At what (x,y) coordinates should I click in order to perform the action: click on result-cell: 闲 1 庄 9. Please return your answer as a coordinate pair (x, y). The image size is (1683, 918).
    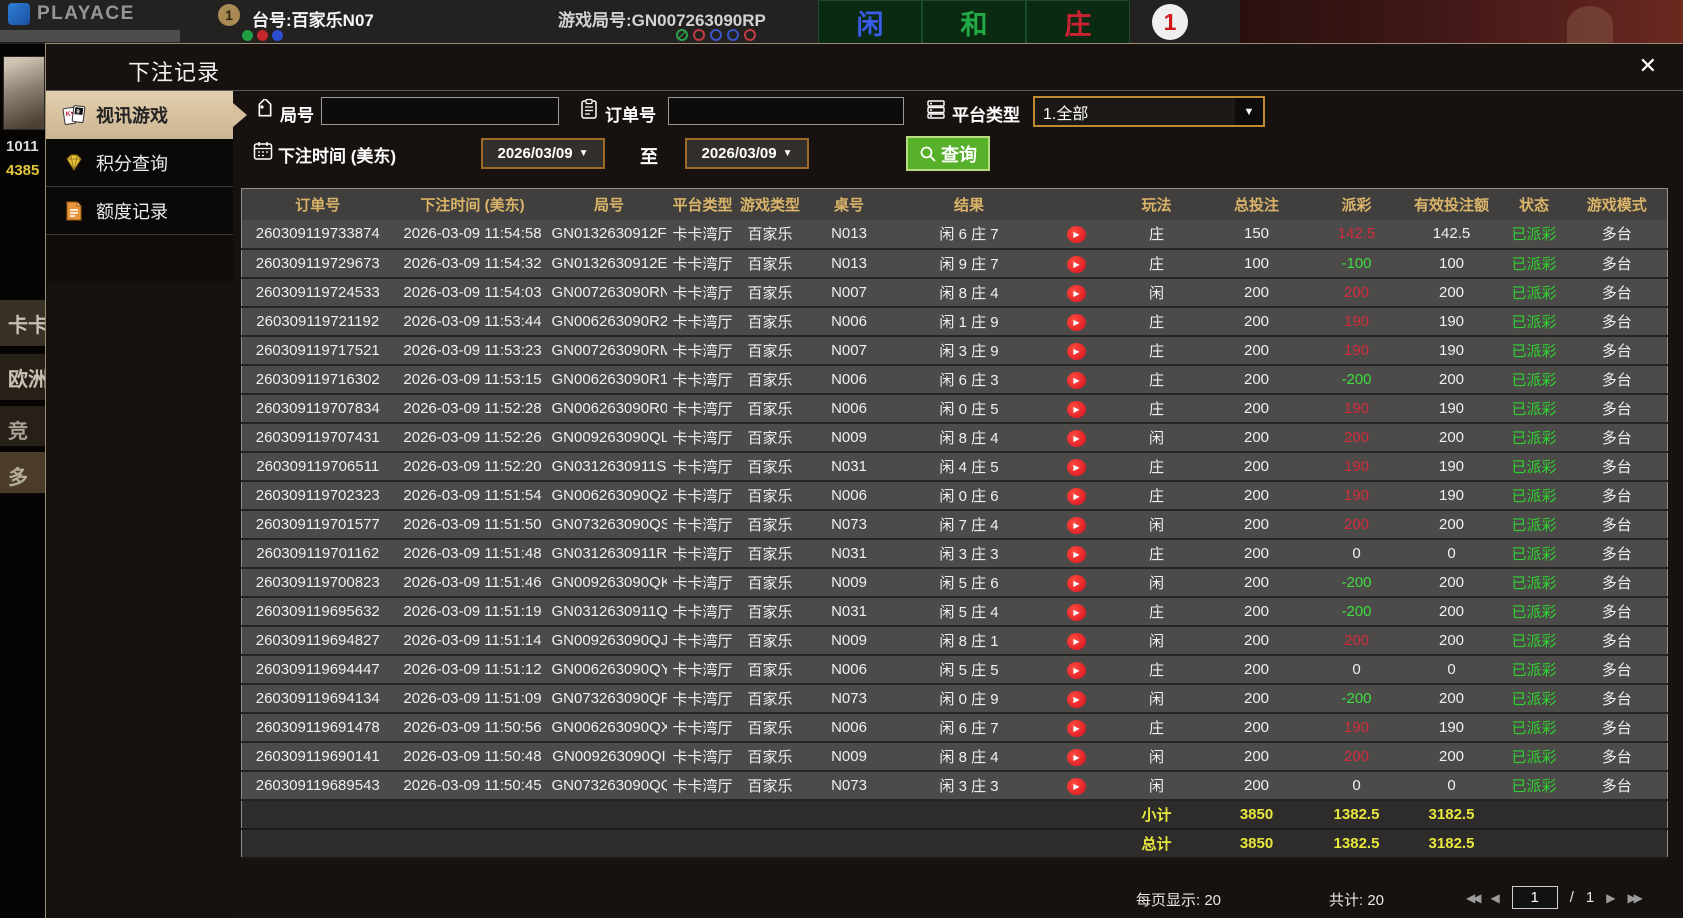
    Looking at the image, I should click on (969, 321).